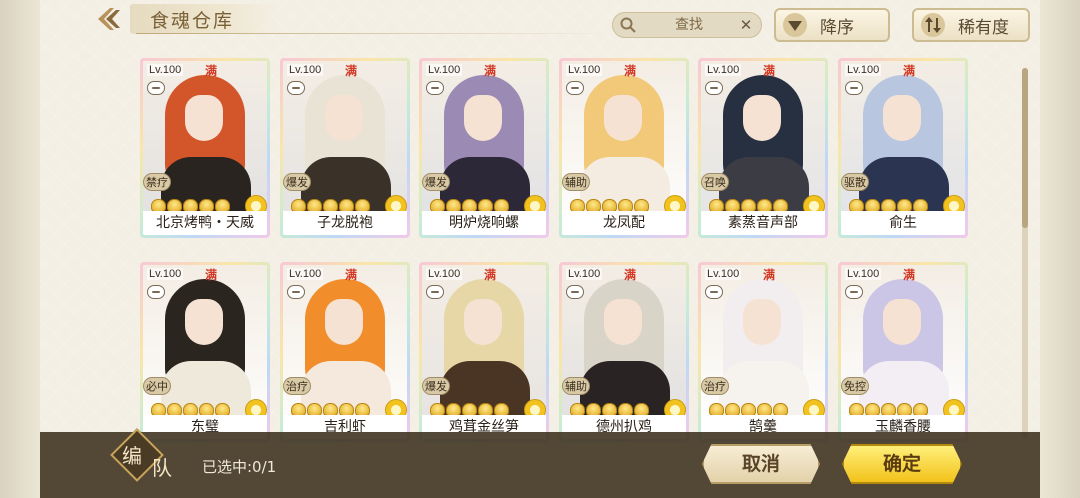  I want to click on character-card: Lv.100 满治疗 鹄羹, so click(763, 352).